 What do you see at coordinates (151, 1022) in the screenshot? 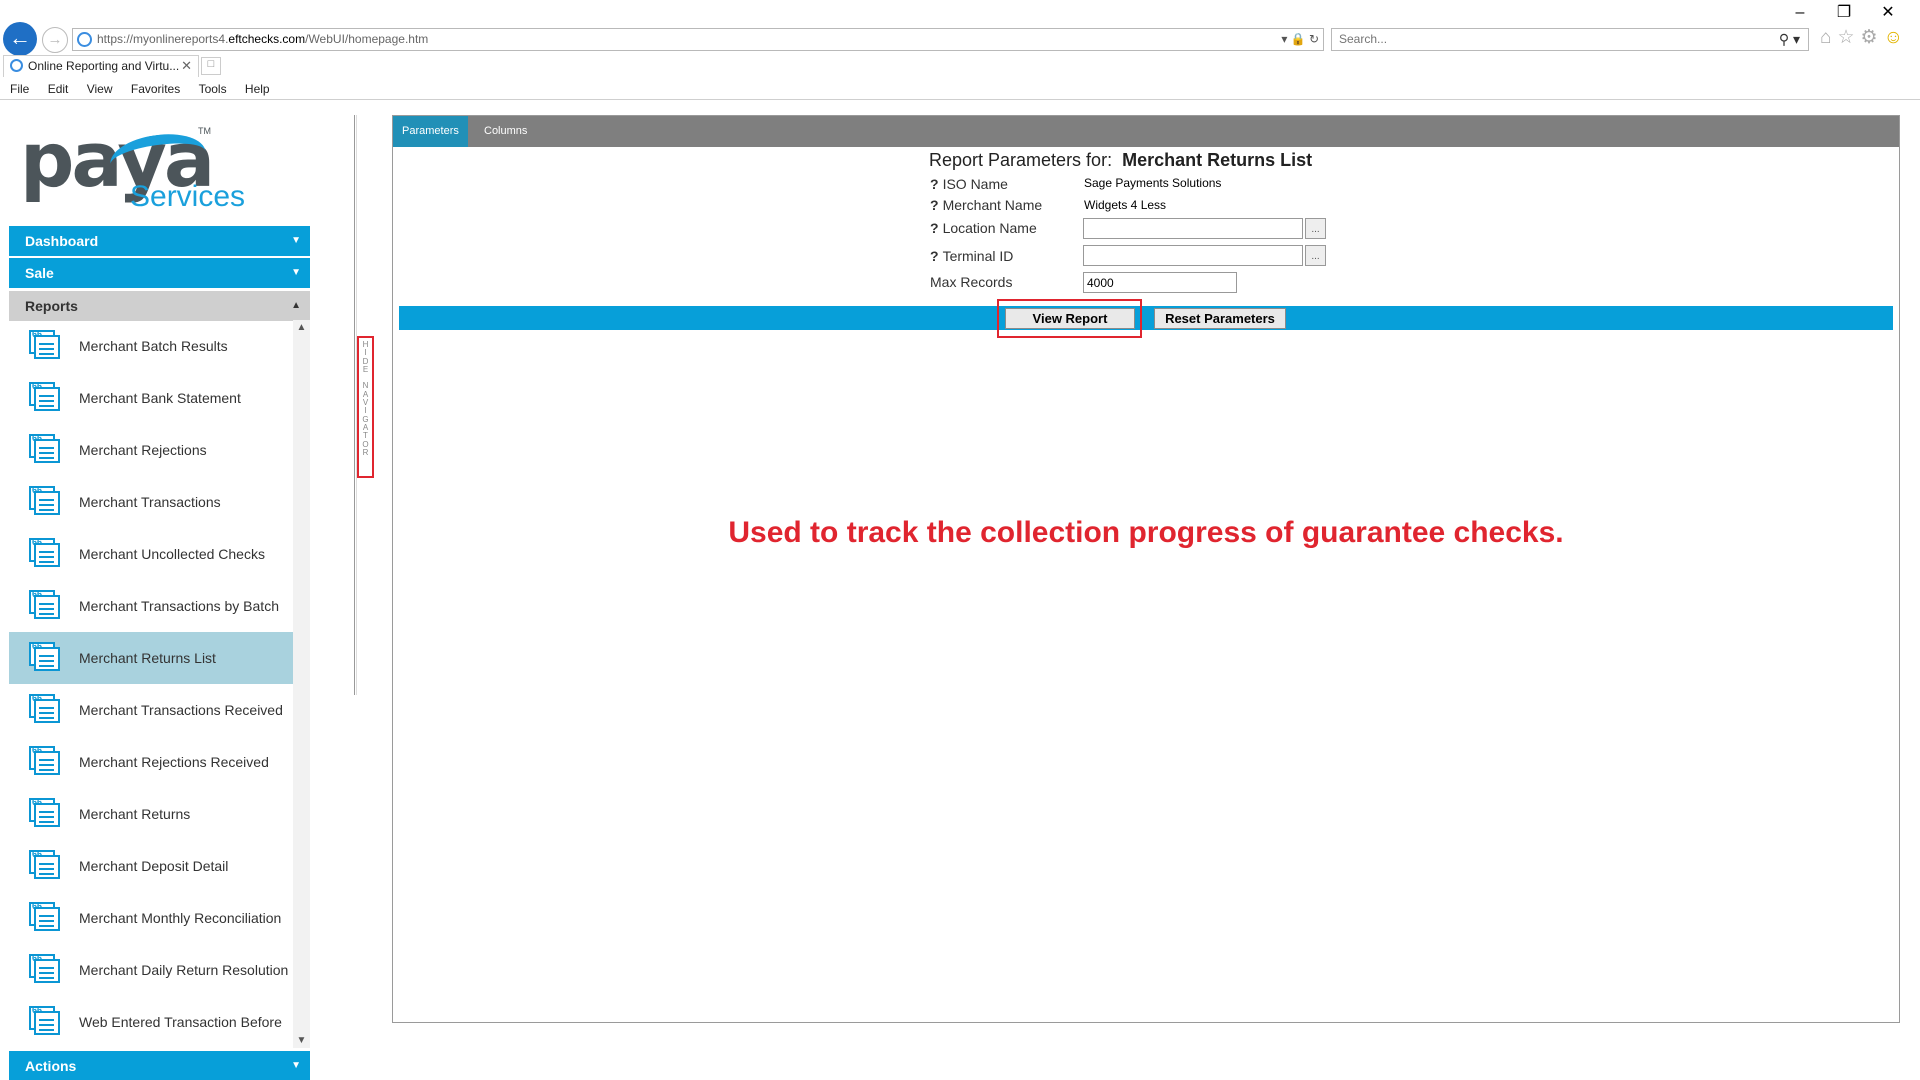
I see `report-item: 66 Web Entered Transaction Before` at bounding box center [151, 1022].